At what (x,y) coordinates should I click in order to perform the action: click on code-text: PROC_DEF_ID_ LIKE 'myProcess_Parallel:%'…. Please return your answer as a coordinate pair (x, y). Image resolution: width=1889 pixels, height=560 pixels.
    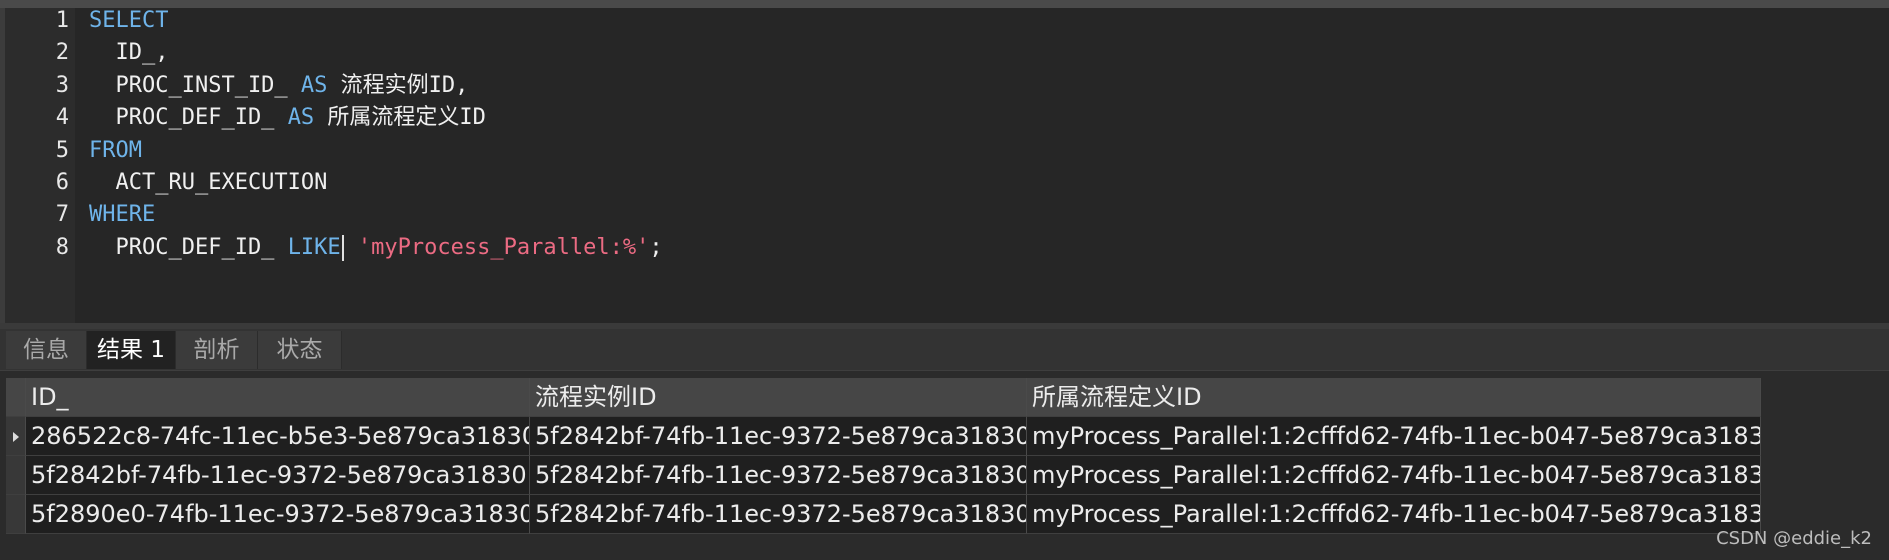
    Looking at the image, I should click on (376, 248).